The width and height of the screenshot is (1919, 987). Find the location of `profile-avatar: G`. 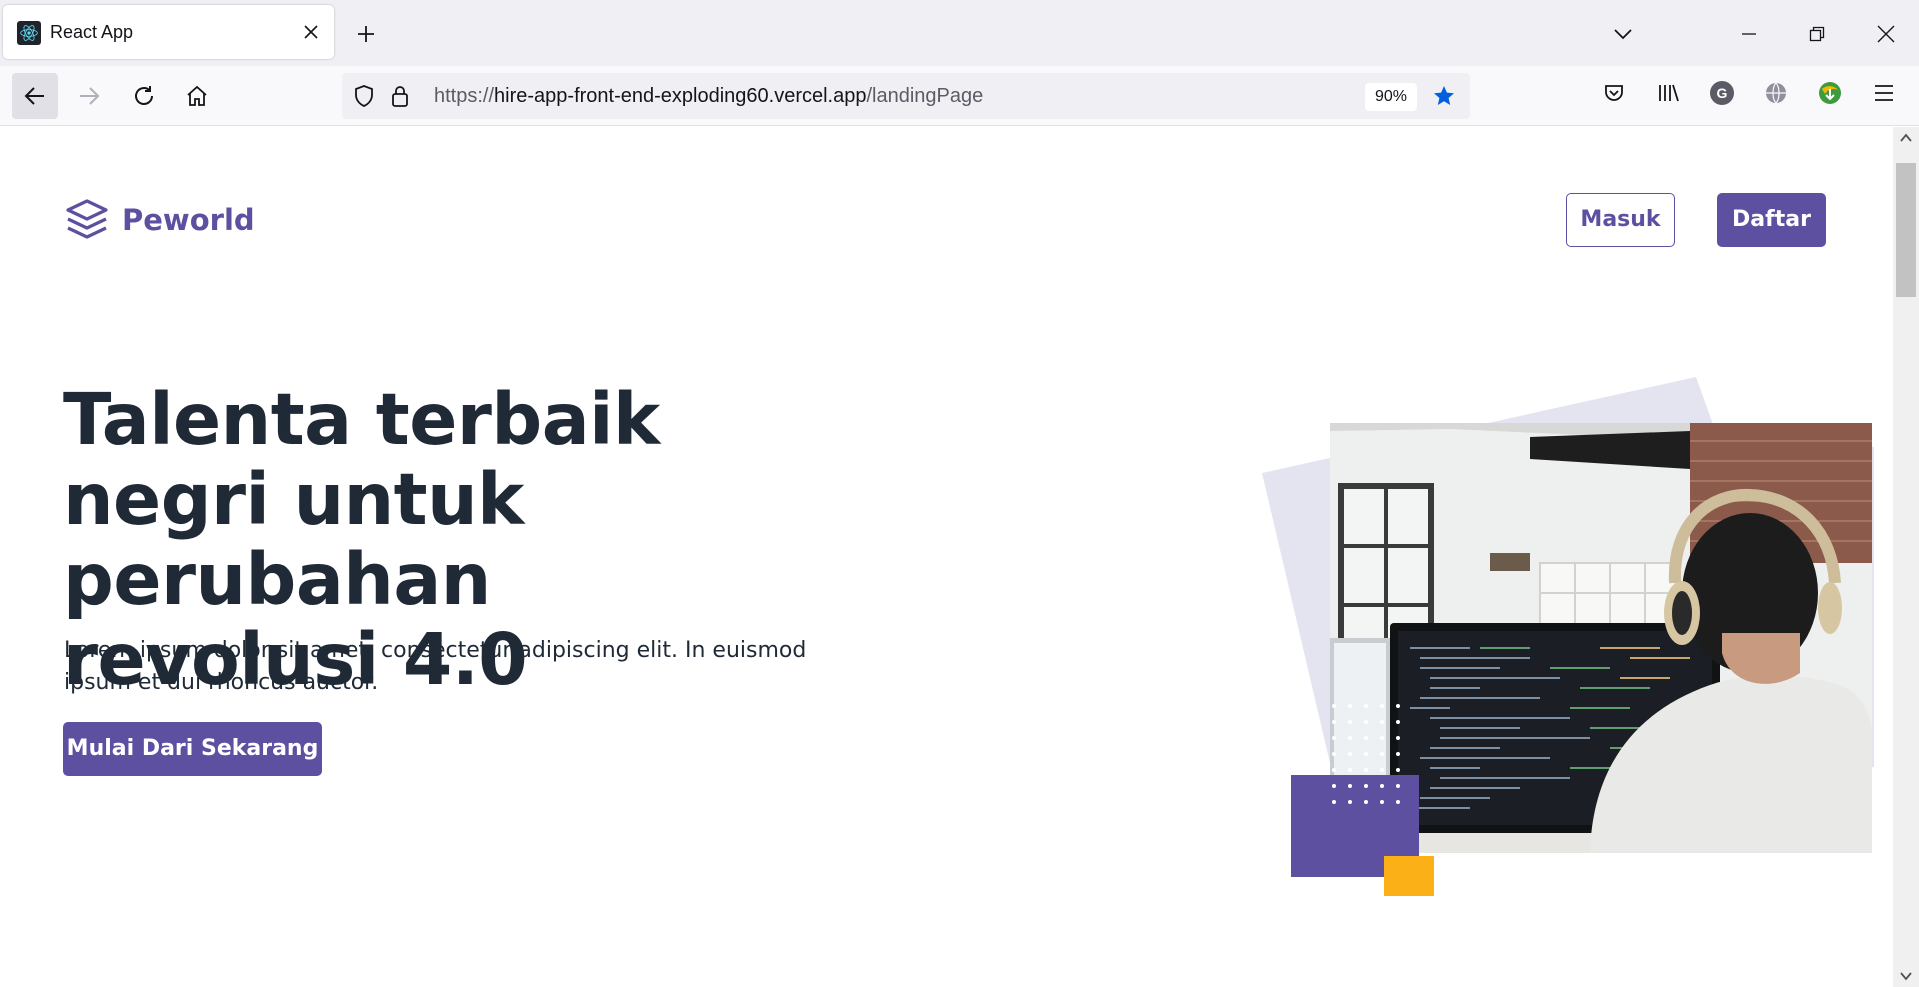

profile-avatar: G is located at coordinates (1722, 93).